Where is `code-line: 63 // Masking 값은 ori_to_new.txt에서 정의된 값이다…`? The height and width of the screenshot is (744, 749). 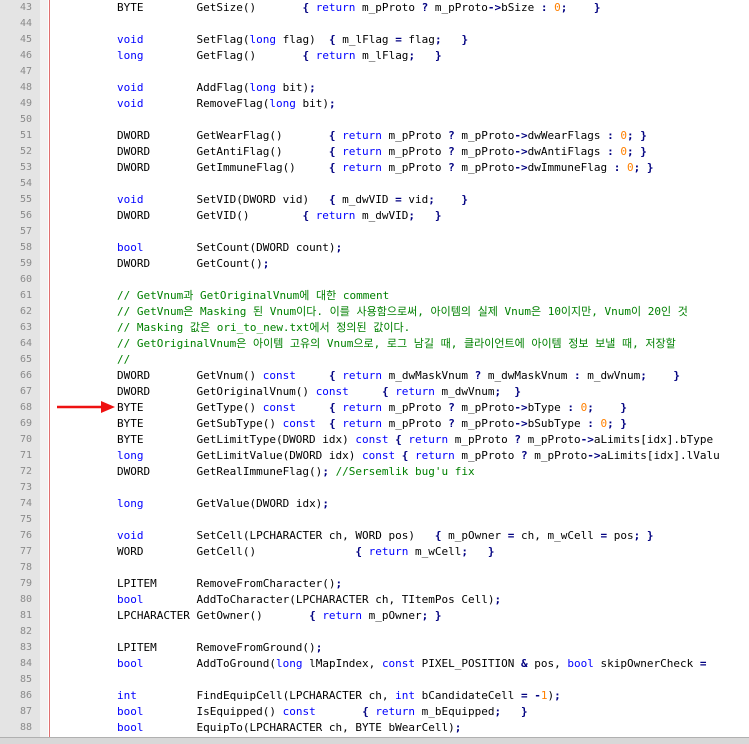
code-line: 63 // Masking 값은 ori_to_new.txt에서 정의된 값이다… is located at coordinates (374, 328).